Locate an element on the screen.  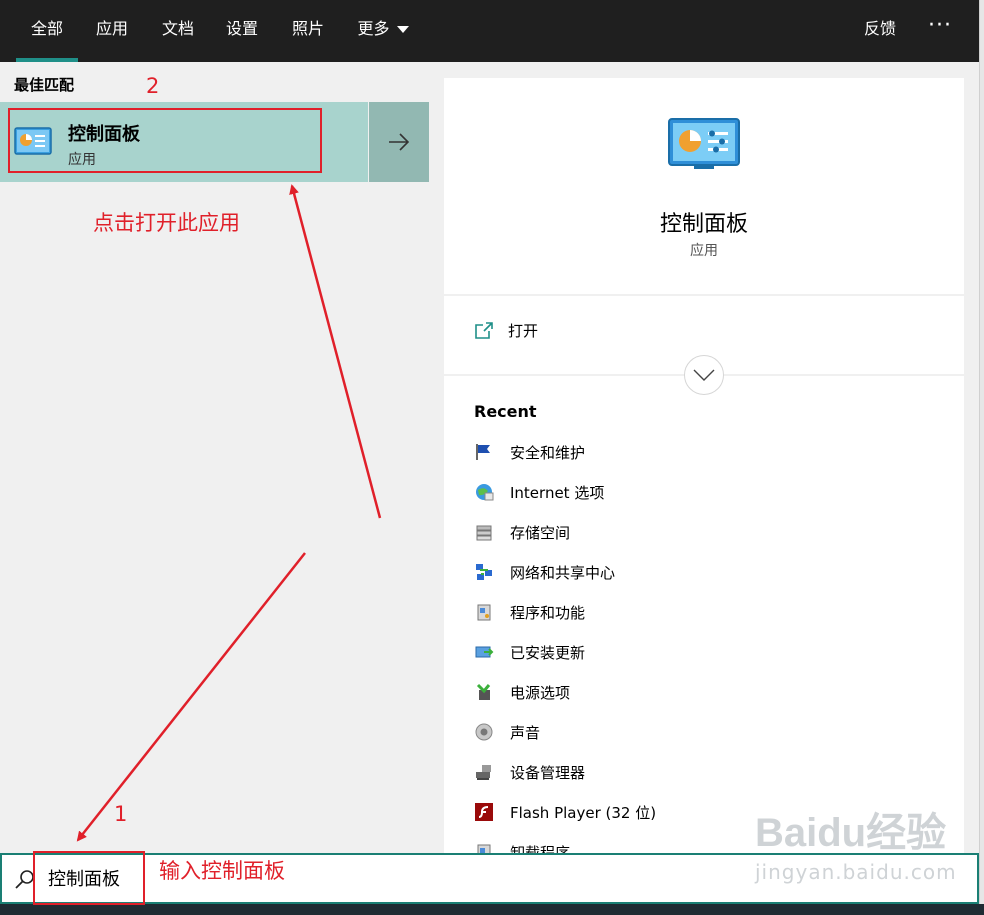
recent-item-label: 网络和共享中心 is located at coordinates (563, 572).